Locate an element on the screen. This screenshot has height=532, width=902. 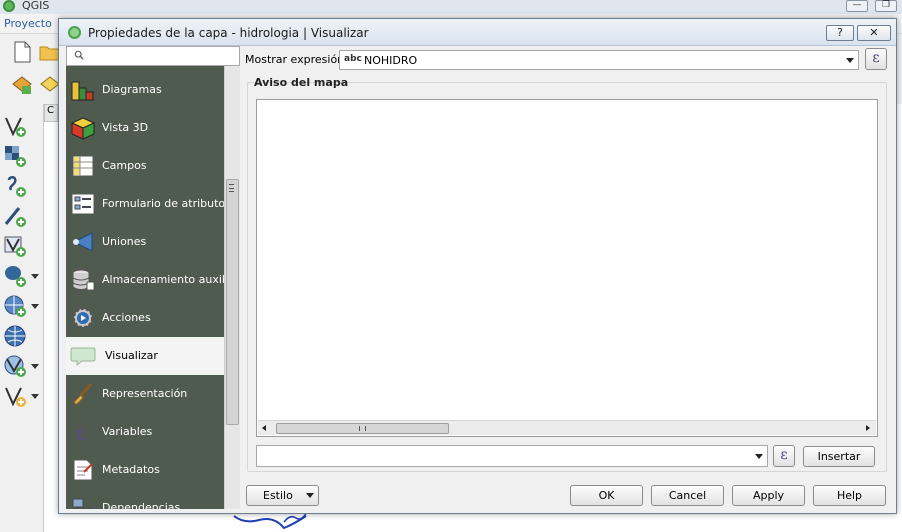
nav-item-representacion: Representación is located at coordinates (145, 394).